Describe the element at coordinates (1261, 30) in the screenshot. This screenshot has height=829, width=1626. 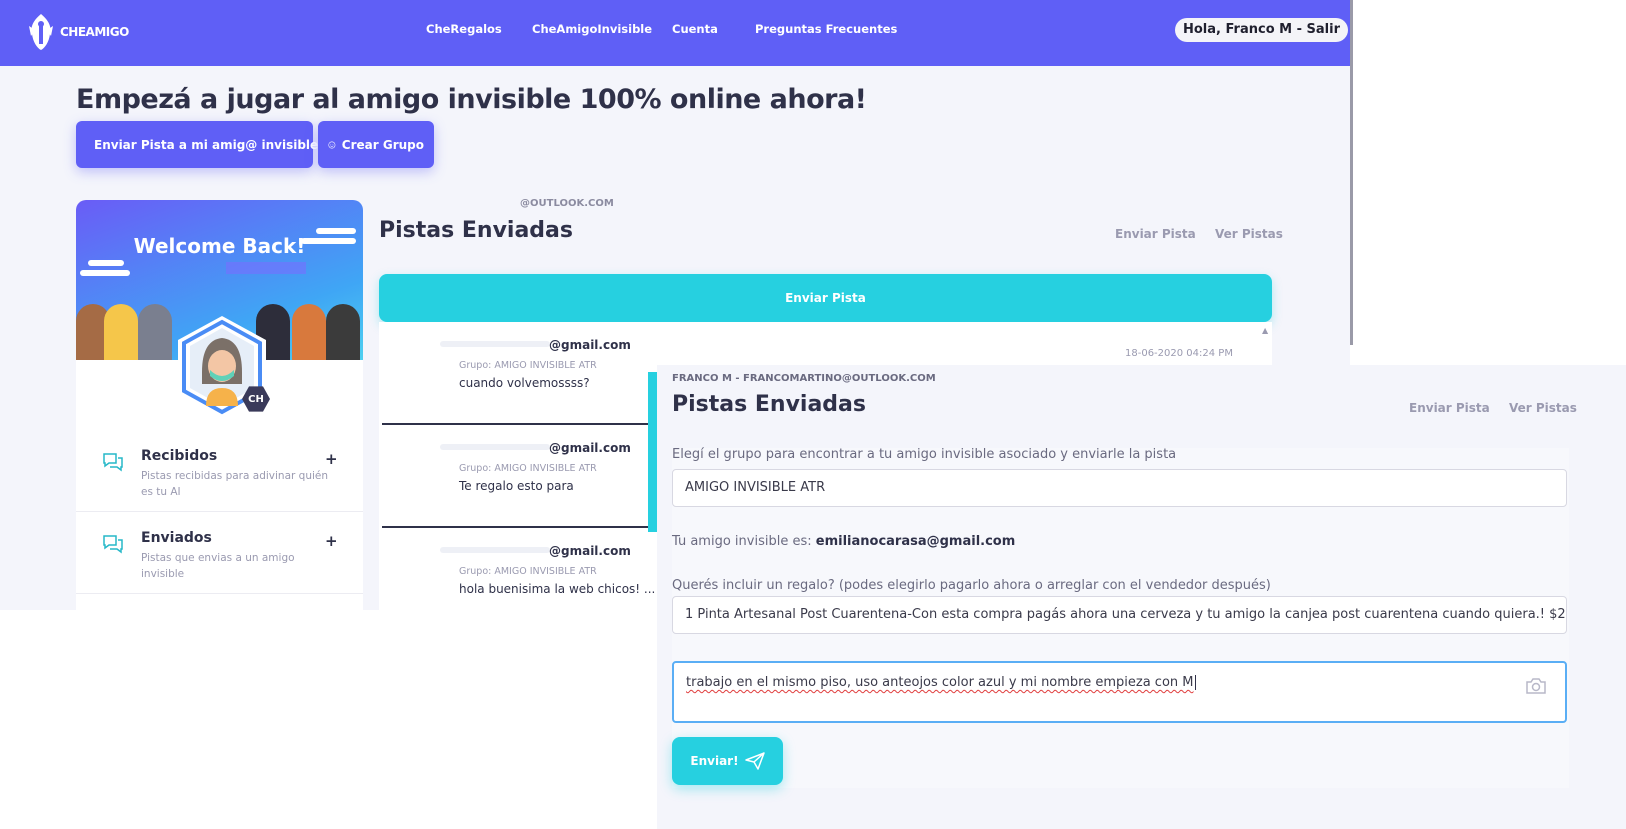
I see `user-logout-pill: Hola, Franco M - Salir` at that location.